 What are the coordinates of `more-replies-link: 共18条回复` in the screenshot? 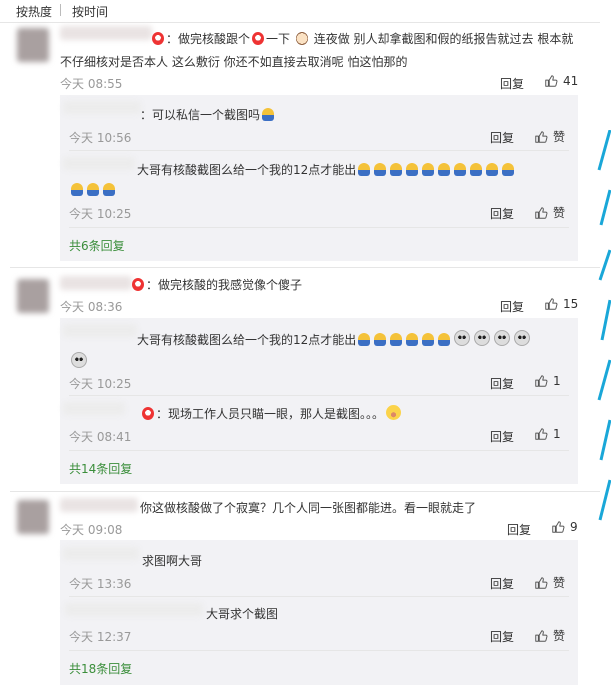 It's located at (100, 668).